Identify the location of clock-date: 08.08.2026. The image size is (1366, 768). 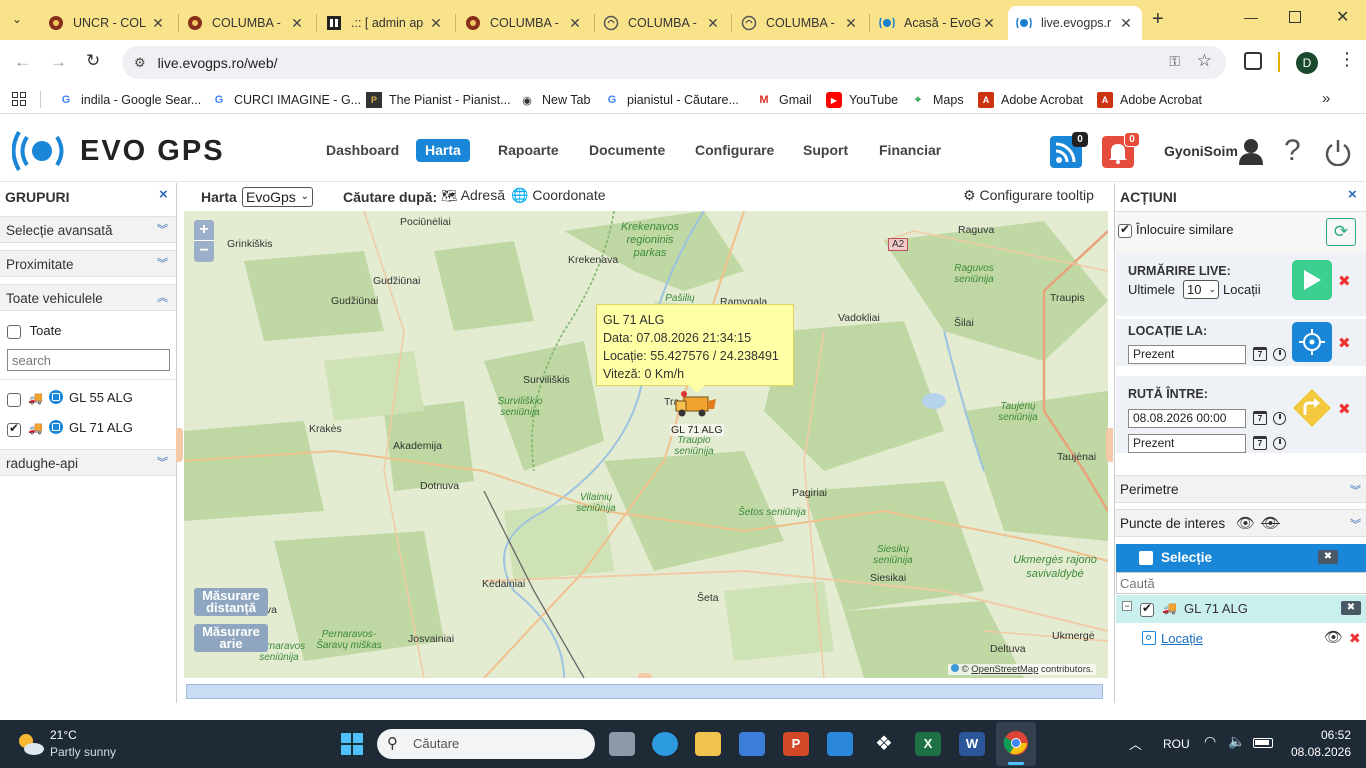
(1318, 752).